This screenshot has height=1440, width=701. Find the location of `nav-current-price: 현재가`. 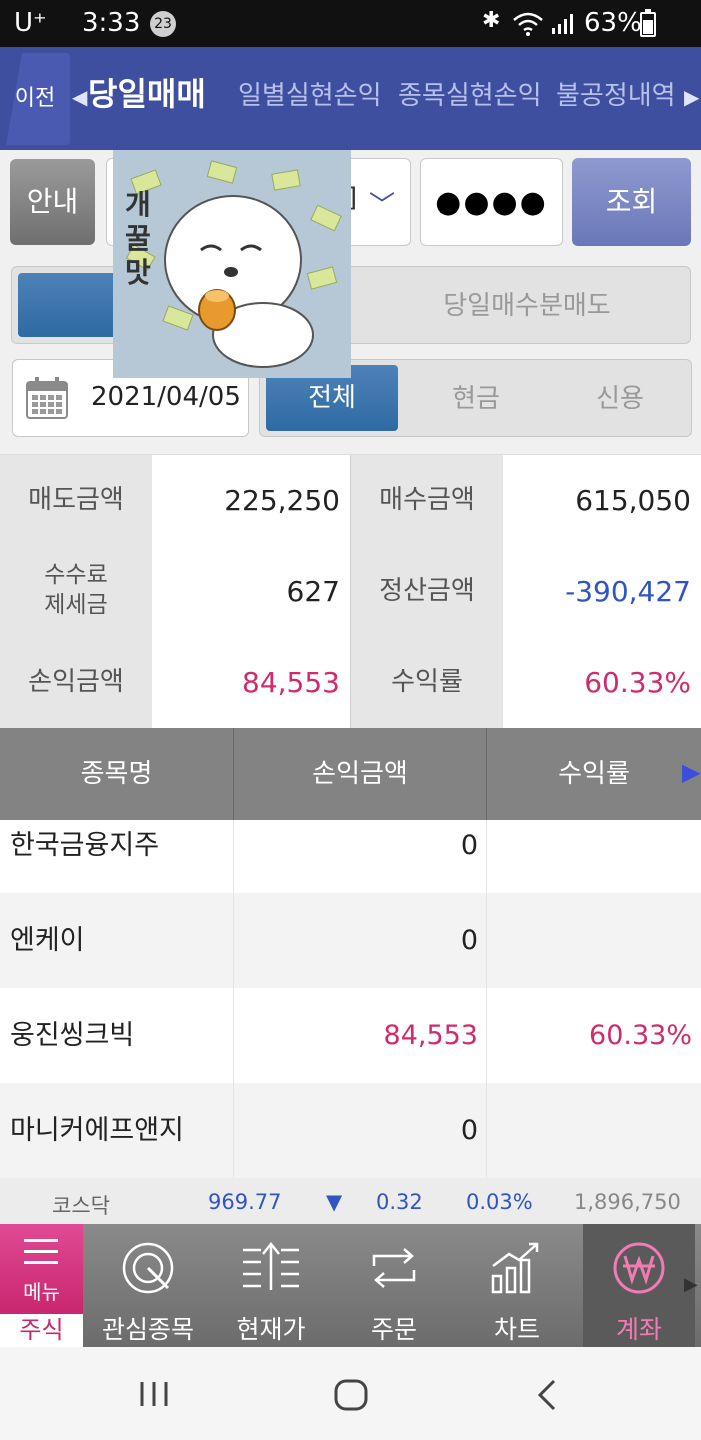

nav-current-price: 현재가 is located at coordinates (271, 1285).